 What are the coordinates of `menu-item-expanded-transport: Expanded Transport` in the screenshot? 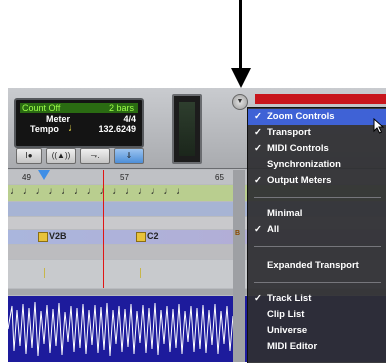 It's located at (317, 266).